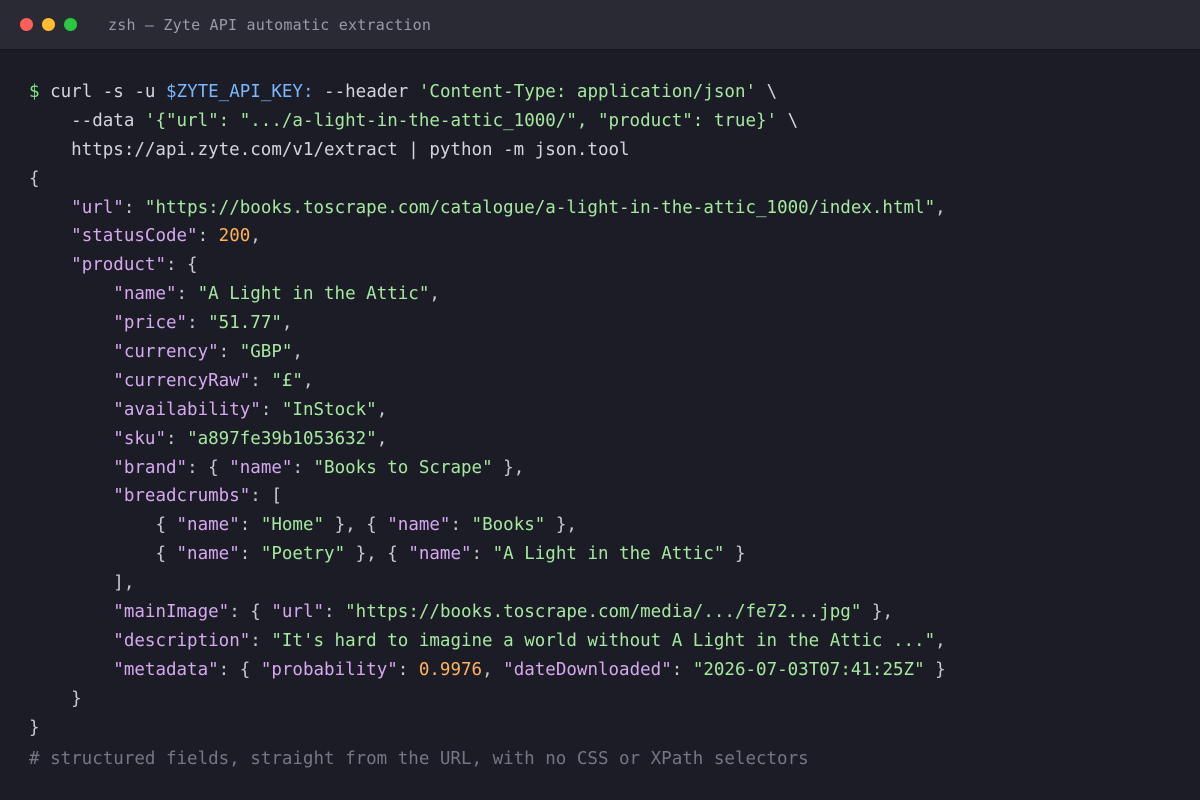 The image size is (1200, 800). Describe the element at coordinates (182, 496) in the screenshot. I see `json-key: "breadcrumbs"` at that location.